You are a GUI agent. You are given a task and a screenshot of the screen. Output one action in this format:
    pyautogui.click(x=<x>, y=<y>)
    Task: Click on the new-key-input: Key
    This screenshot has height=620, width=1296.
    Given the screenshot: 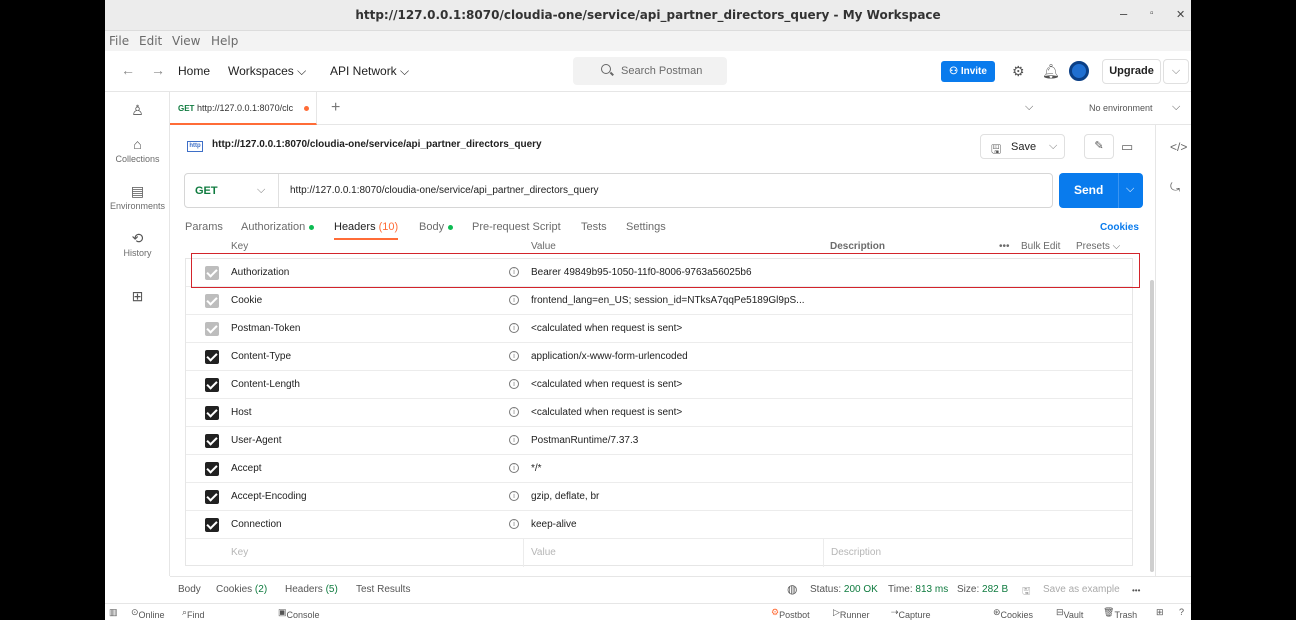 What is the action you would take?
    pyautogui.click(x=239, y=552)
    